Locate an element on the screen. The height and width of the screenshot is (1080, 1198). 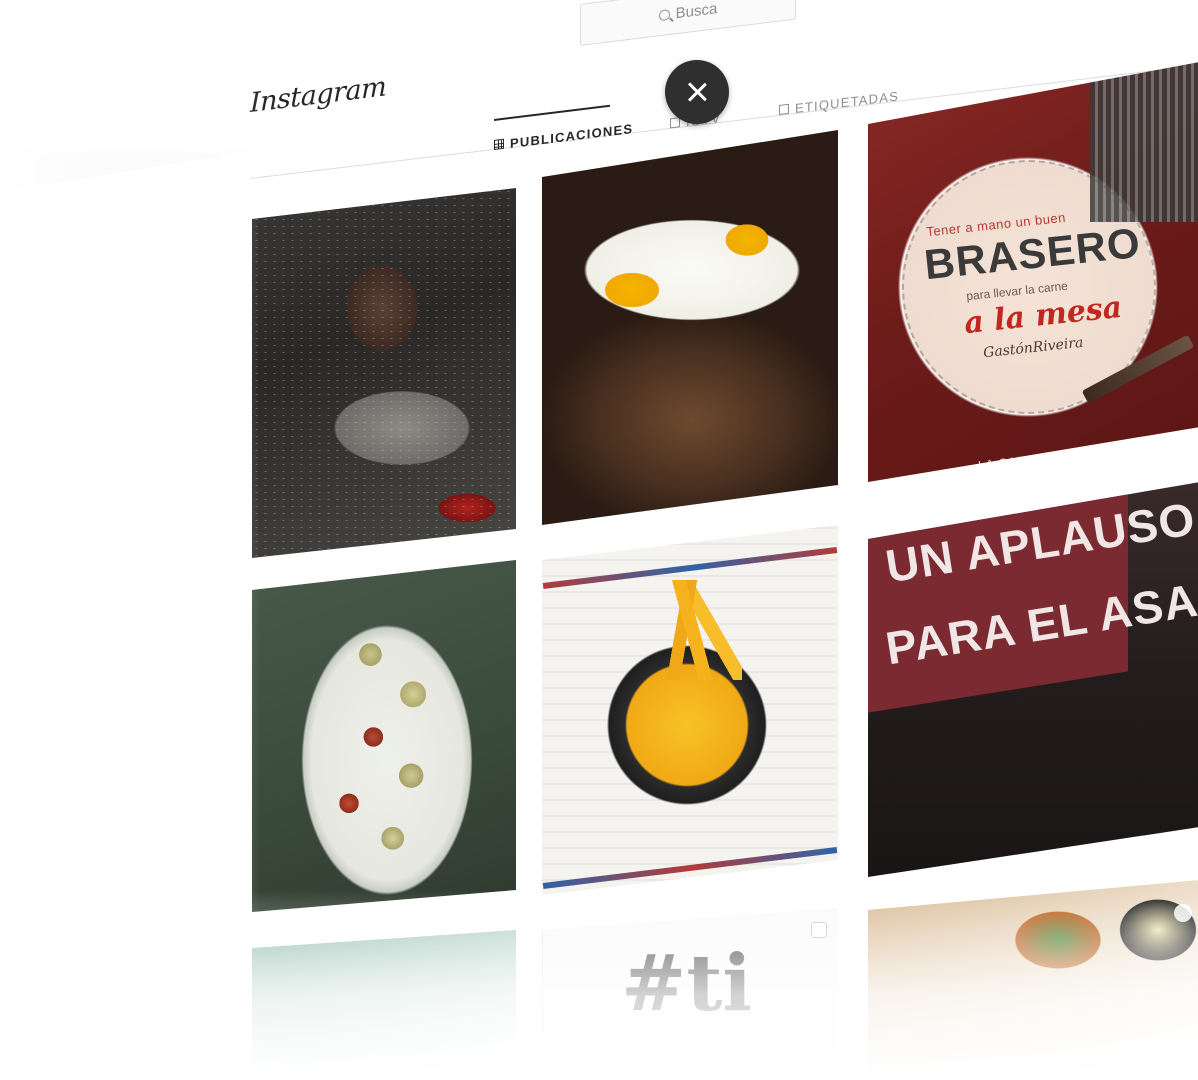
tv-icon is located at coordinates (675, 123).